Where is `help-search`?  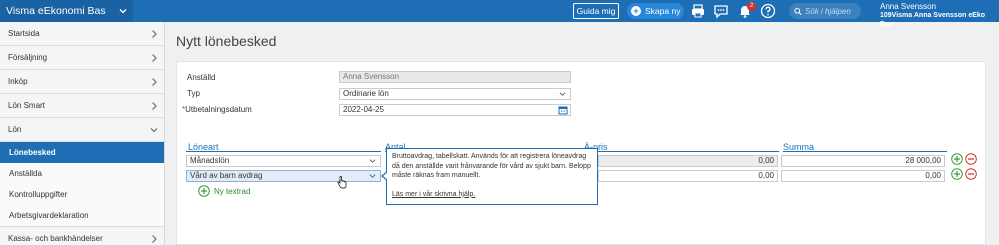 help-search is located at coordinates (825, 11).